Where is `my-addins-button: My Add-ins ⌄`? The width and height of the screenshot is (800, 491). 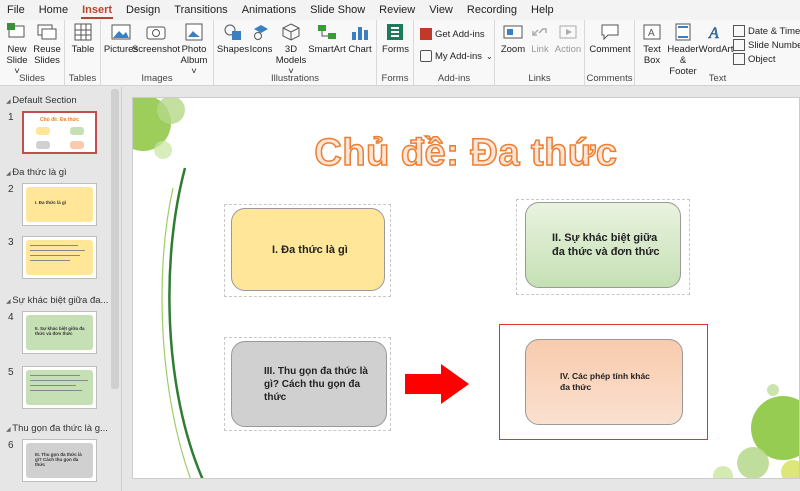 my-addins-button: My Add-ins ⌄ is located at coordinates (456, 56).